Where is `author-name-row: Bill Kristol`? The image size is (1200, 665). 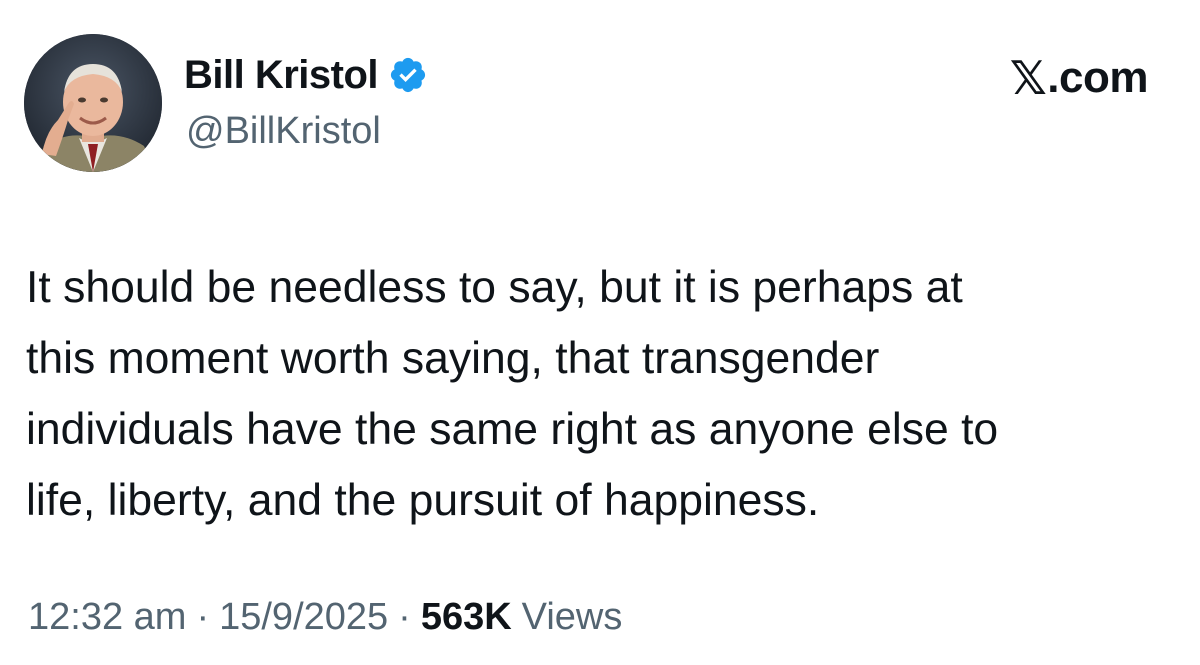 author-name-row: Bill Kristol is located at coordinates (306, 75).